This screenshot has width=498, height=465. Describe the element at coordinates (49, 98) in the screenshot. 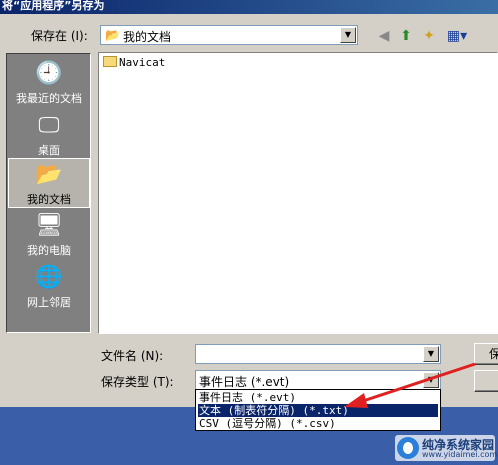

I see `place-label: 我最近的文档` at that location.